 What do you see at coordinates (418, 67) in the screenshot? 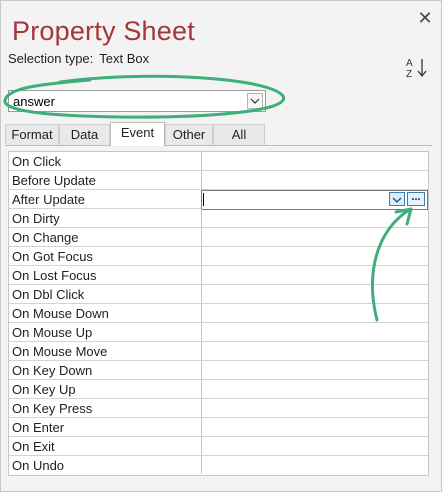
I see `sort-az-icon: A Z` at bounding box center [418, 67].